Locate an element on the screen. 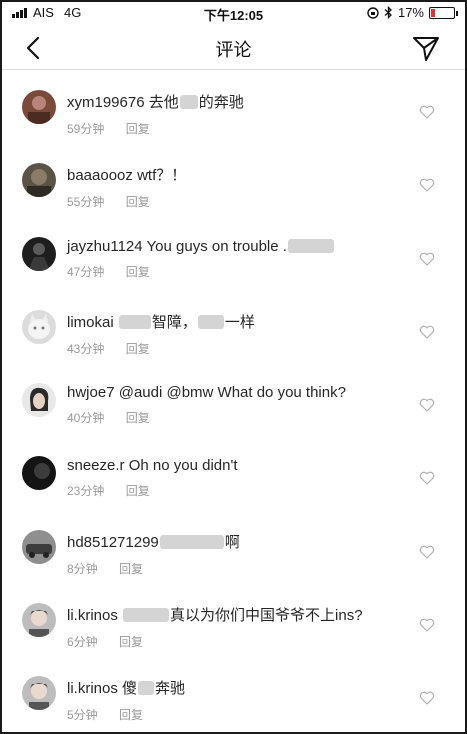  comment-time: 55分钟 is located at coordinates (86, 202).